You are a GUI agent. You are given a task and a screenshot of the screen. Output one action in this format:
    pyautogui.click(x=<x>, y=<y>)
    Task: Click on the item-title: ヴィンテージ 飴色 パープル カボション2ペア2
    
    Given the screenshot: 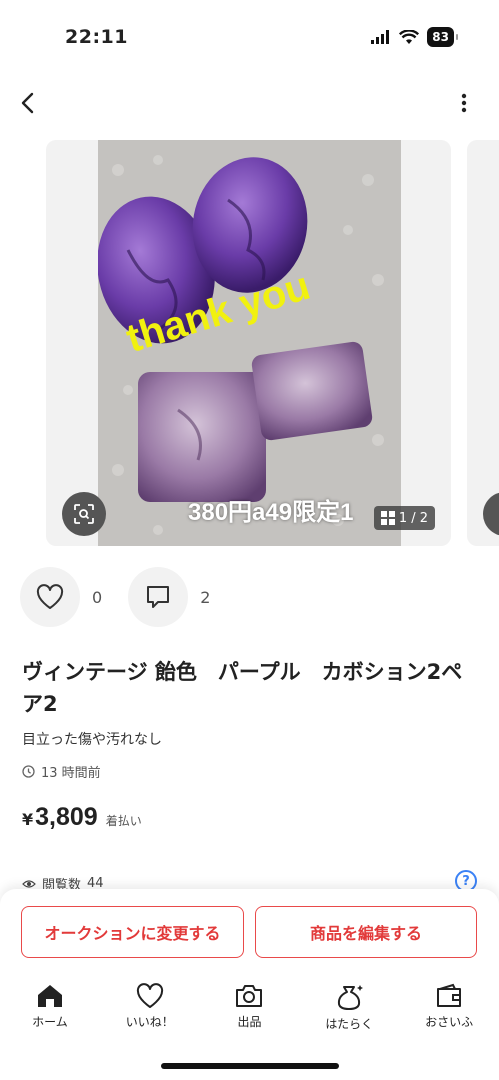 What is the action you would take?
    pyautogui.click(x=242, y=688)
    